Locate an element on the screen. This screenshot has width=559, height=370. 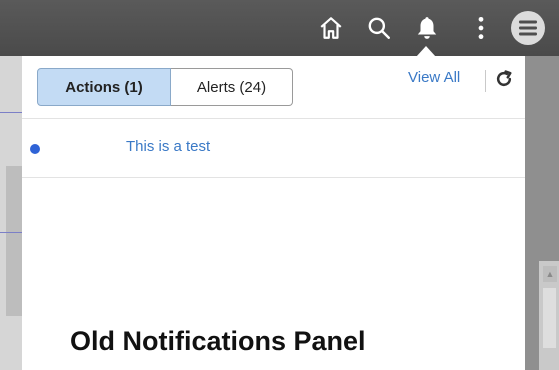
notification-text: This is a test is located at coordinates (168, 146).